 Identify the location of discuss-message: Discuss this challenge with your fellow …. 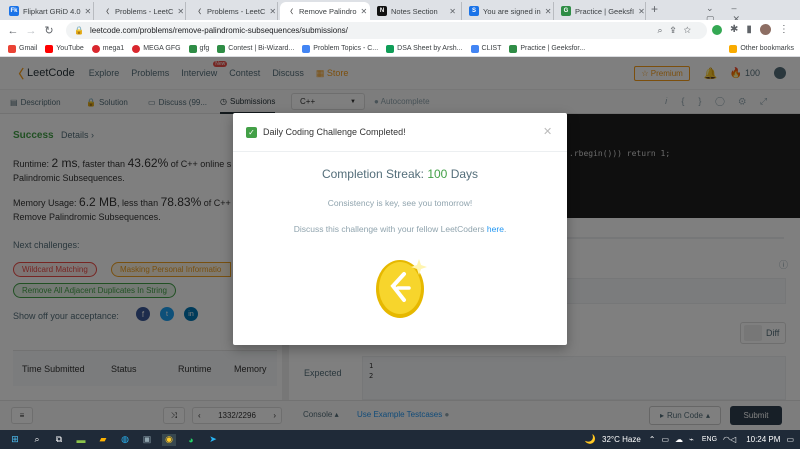
(400, 229).